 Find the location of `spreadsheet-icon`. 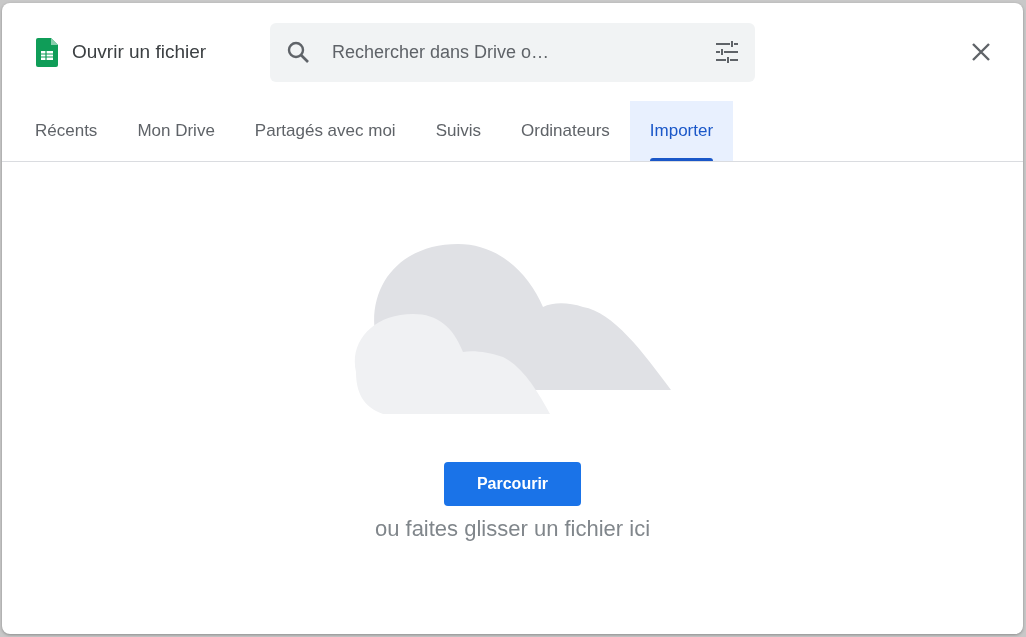

spreadsheet-icon is located at coordinates (47, 52).